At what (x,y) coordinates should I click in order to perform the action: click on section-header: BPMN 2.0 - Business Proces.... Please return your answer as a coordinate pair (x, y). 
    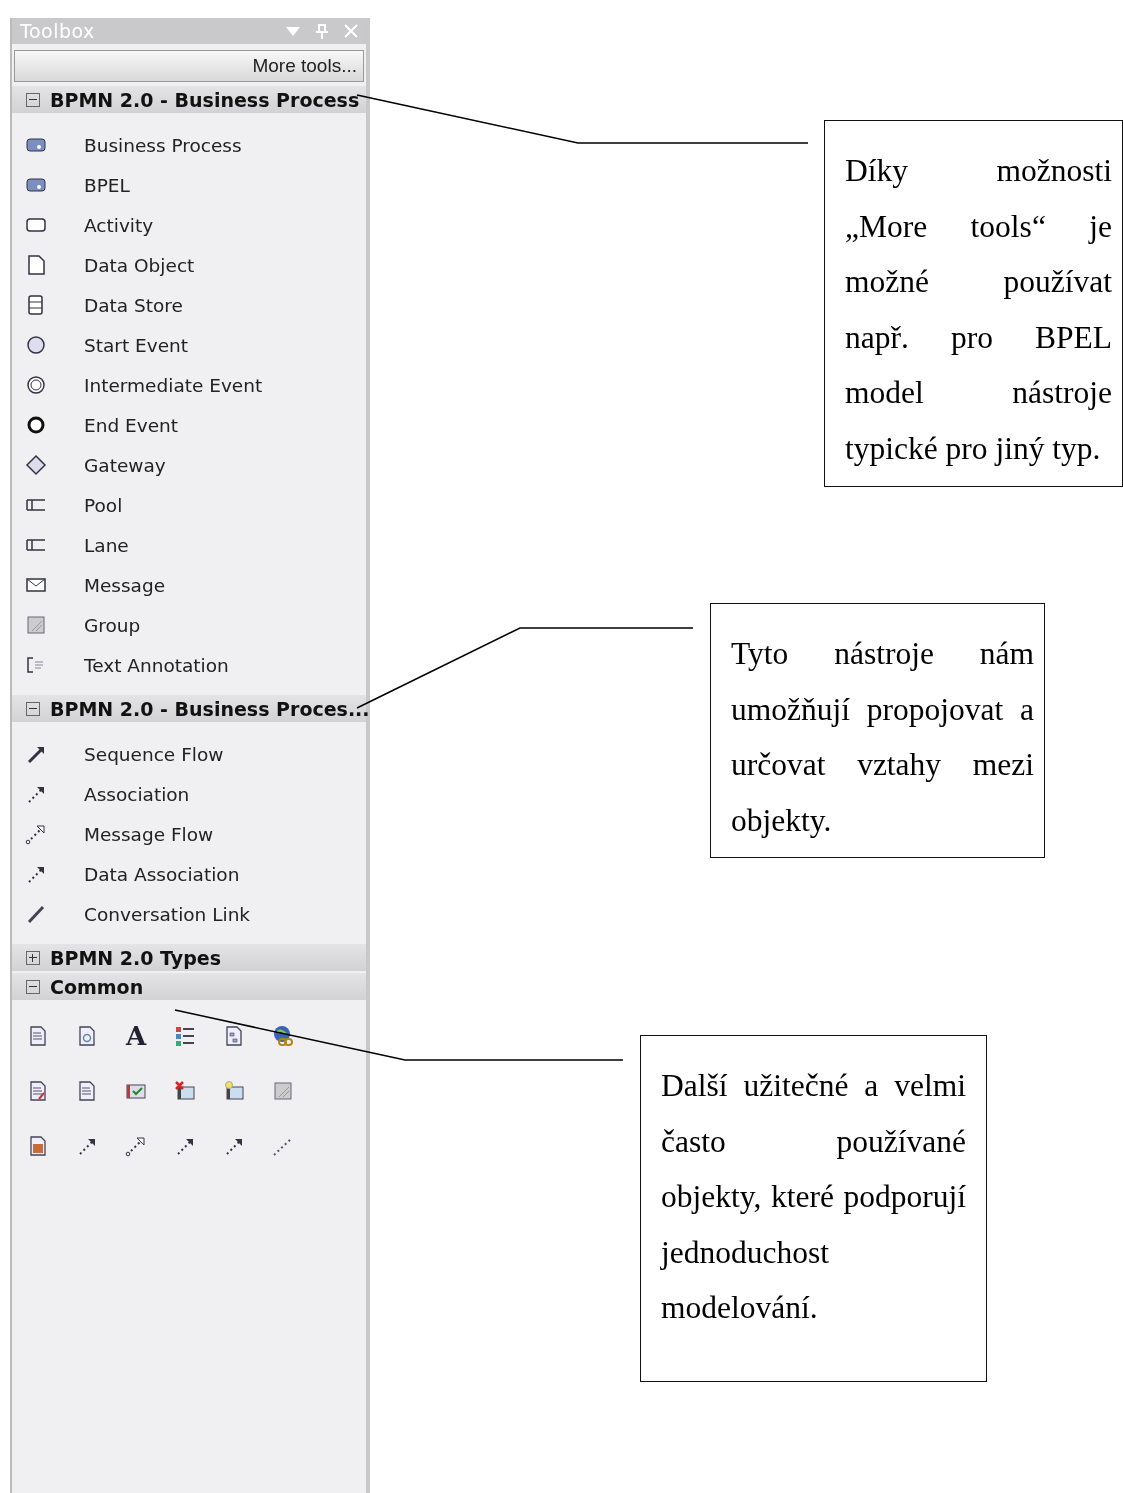
    Looking at the image, I should click on (189, 708).